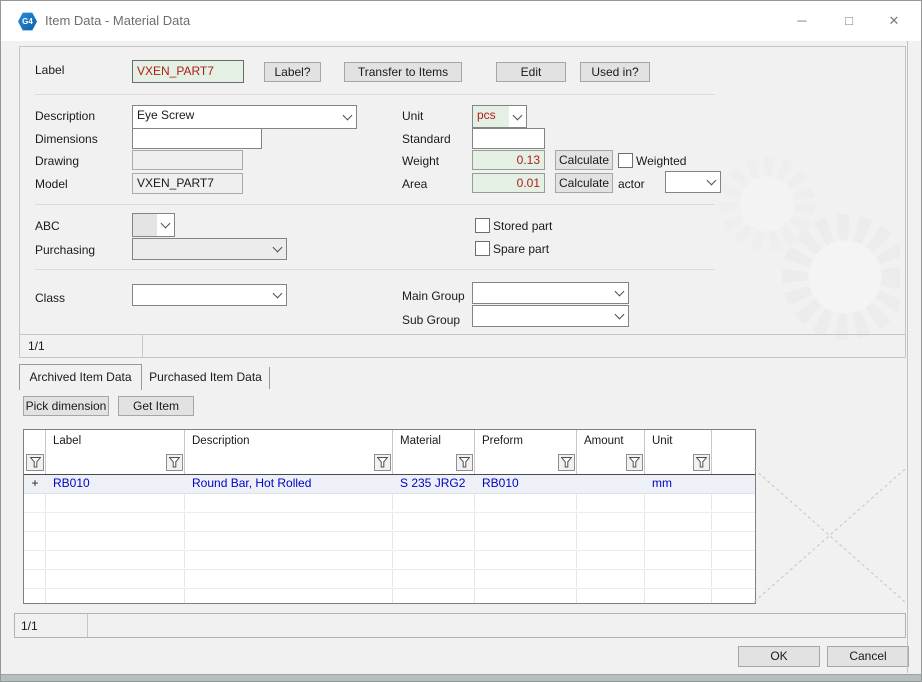  I want to click on ok-button: OK, so click(779, 656).